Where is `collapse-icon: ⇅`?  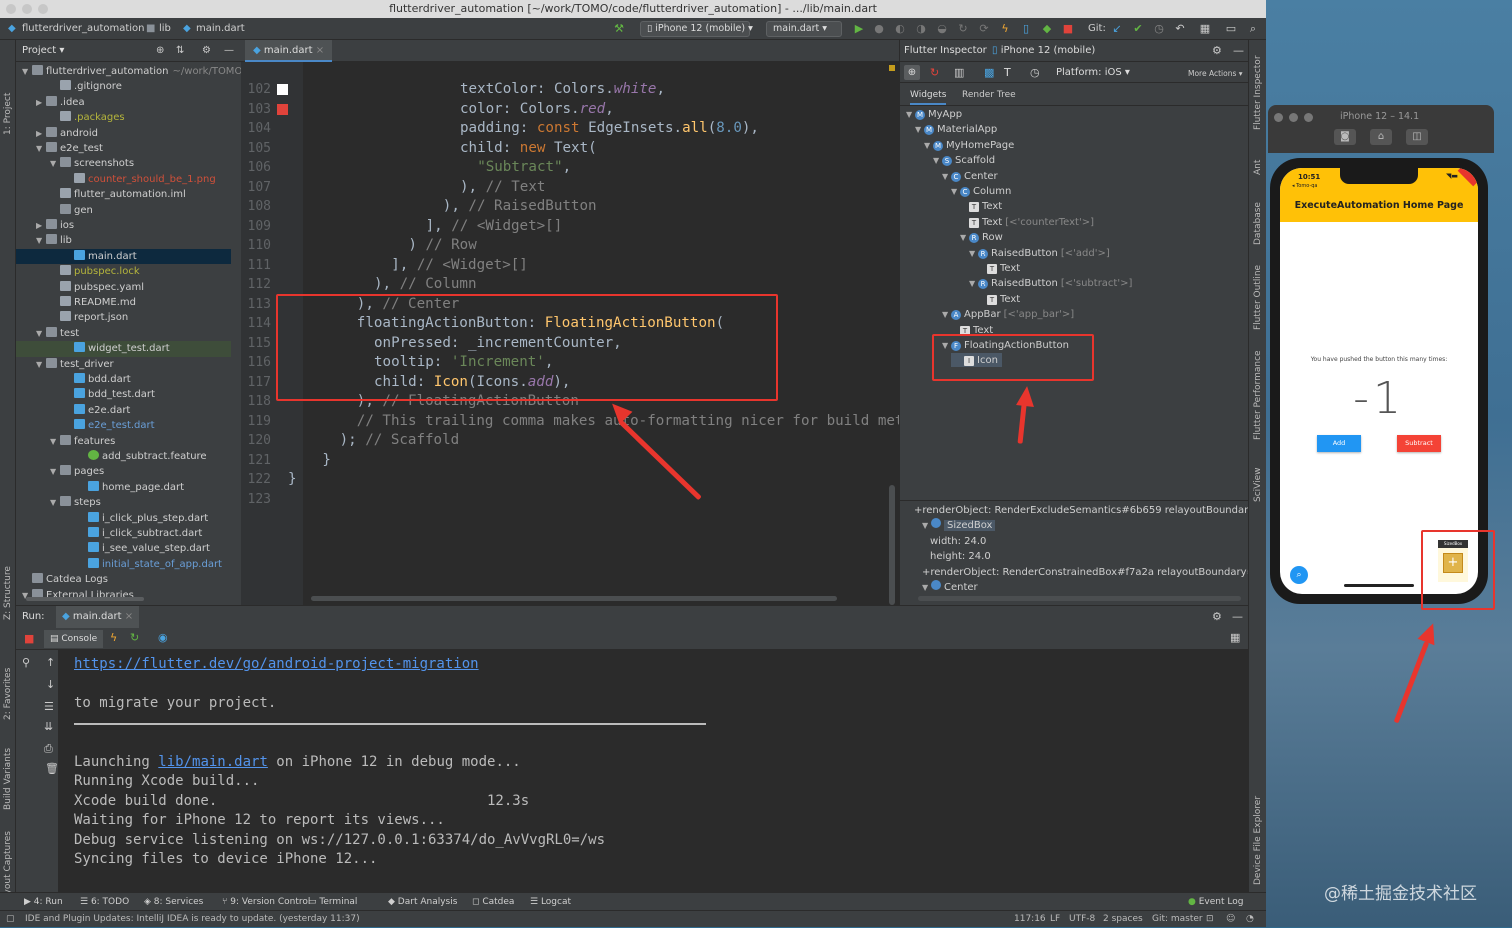 collapse-icon: ⇅ is located at coordinates (180, 51).